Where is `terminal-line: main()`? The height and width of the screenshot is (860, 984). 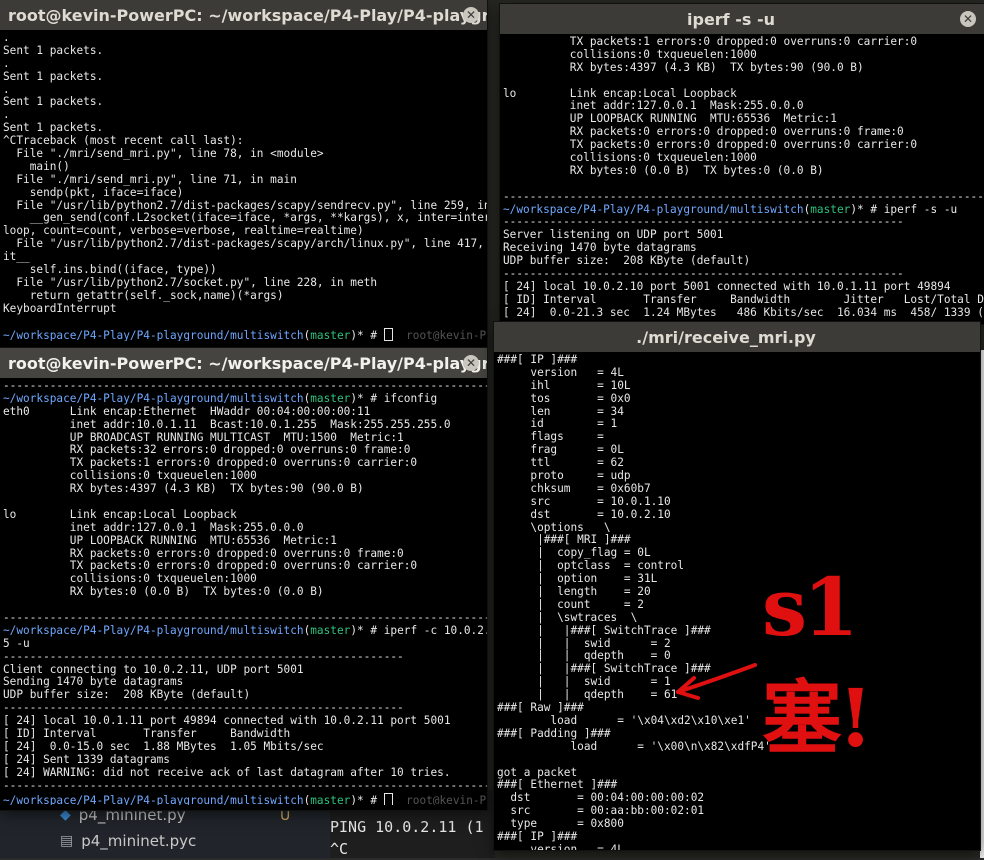 terminal-line: main() is located at coordinates (36, 166).